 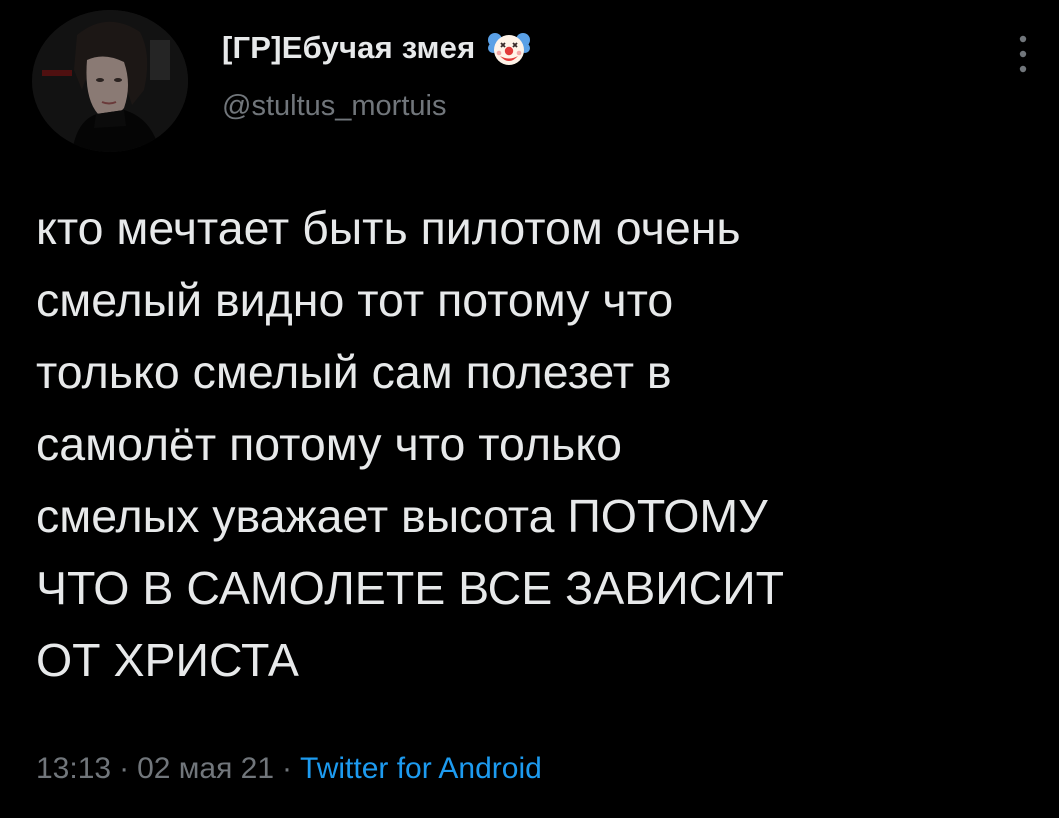 I want to click on tweet-text-line: ЧТО В САМОЛЕТЕ ВСЕ ЗАВИСИТ, so click(x=410, y=588).